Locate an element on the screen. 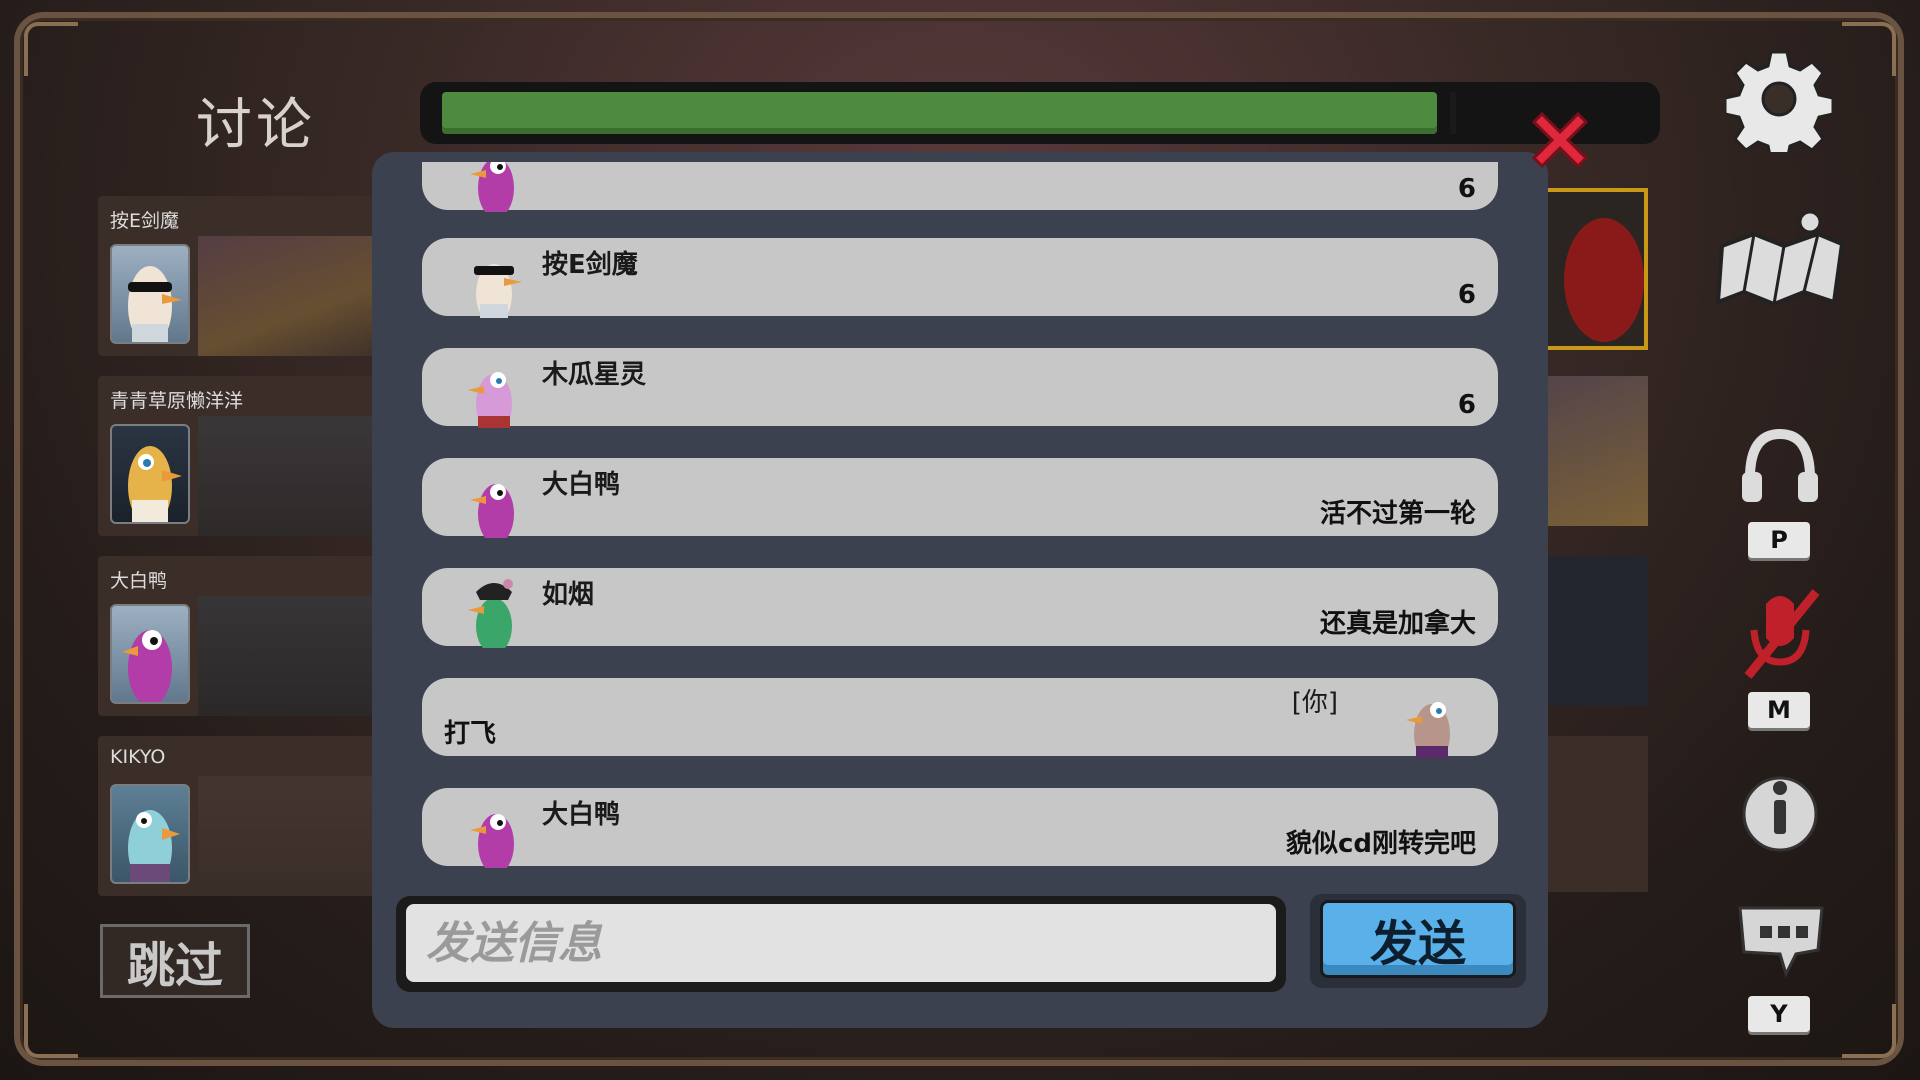 The image size is (1920, 1080). player-name: 大白鸭 is located at coordinates (139, 581).